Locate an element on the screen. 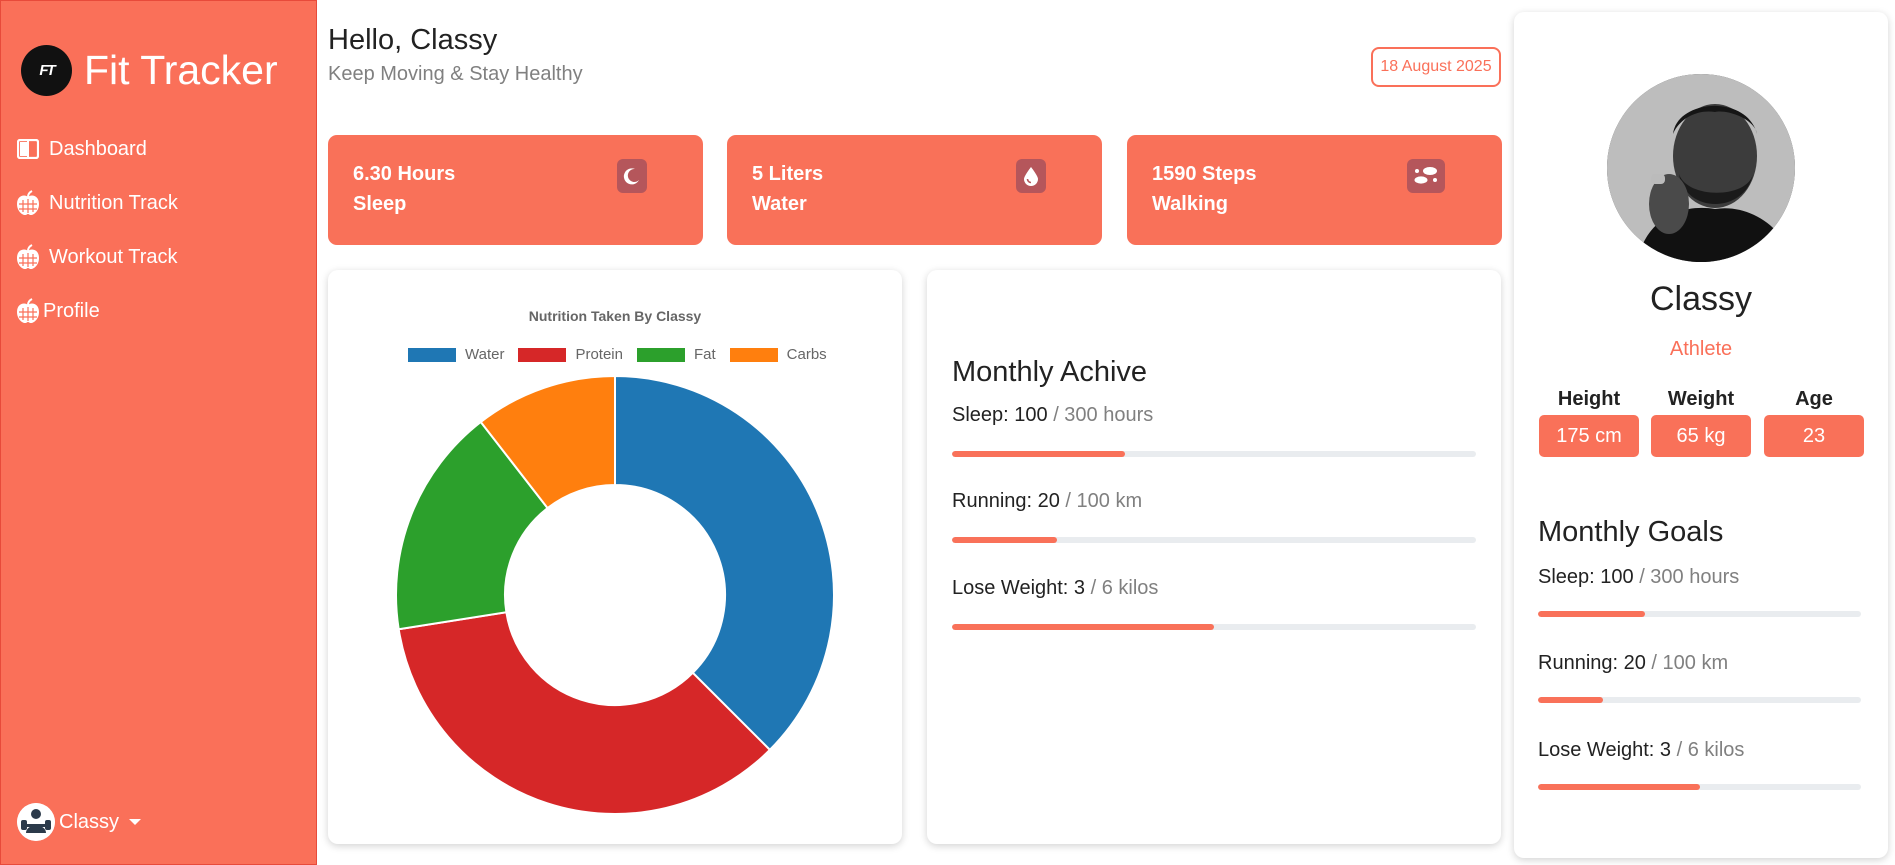 The height and width of the screenshot is (865, 1895). goal-item-sleep: Sleep: 100 / 300 hours is located at coordinates (1699, 591).